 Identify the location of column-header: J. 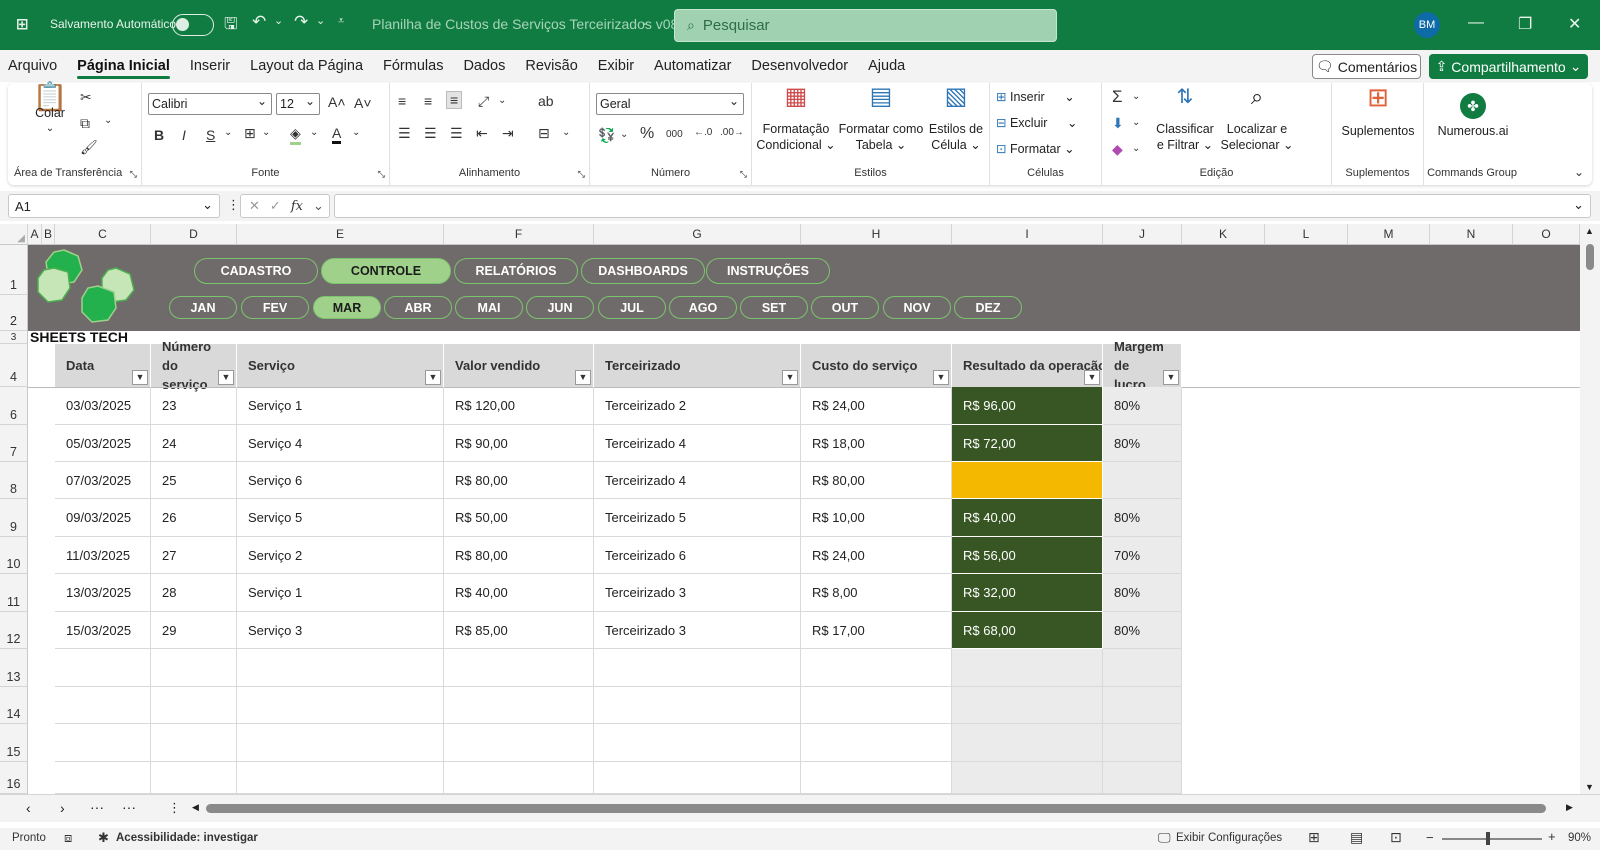
(1142, 234).